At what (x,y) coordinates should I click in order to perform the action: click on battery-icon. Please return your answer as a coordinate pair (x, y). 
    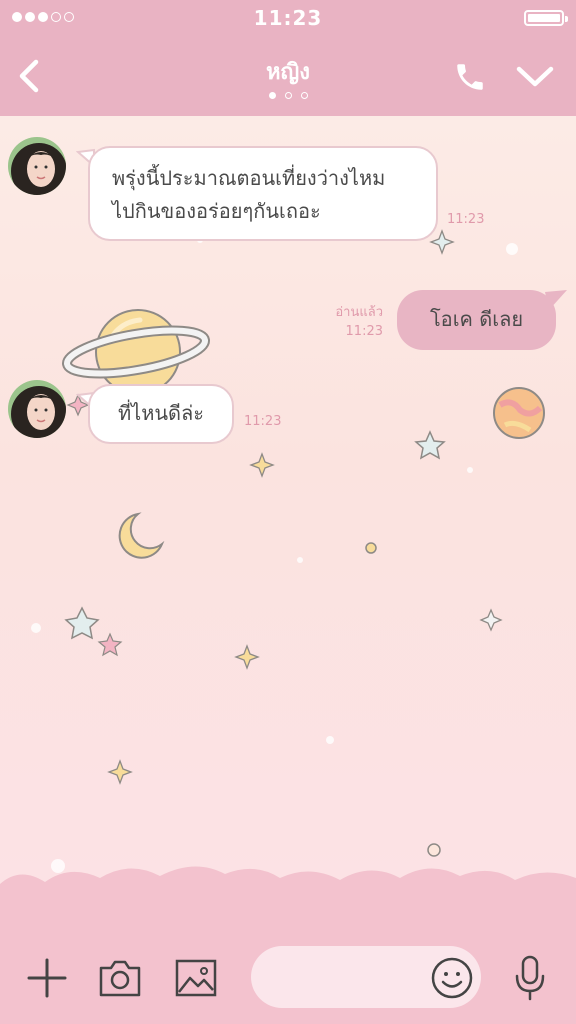
    Looking at the image, I should click on (546, 18).